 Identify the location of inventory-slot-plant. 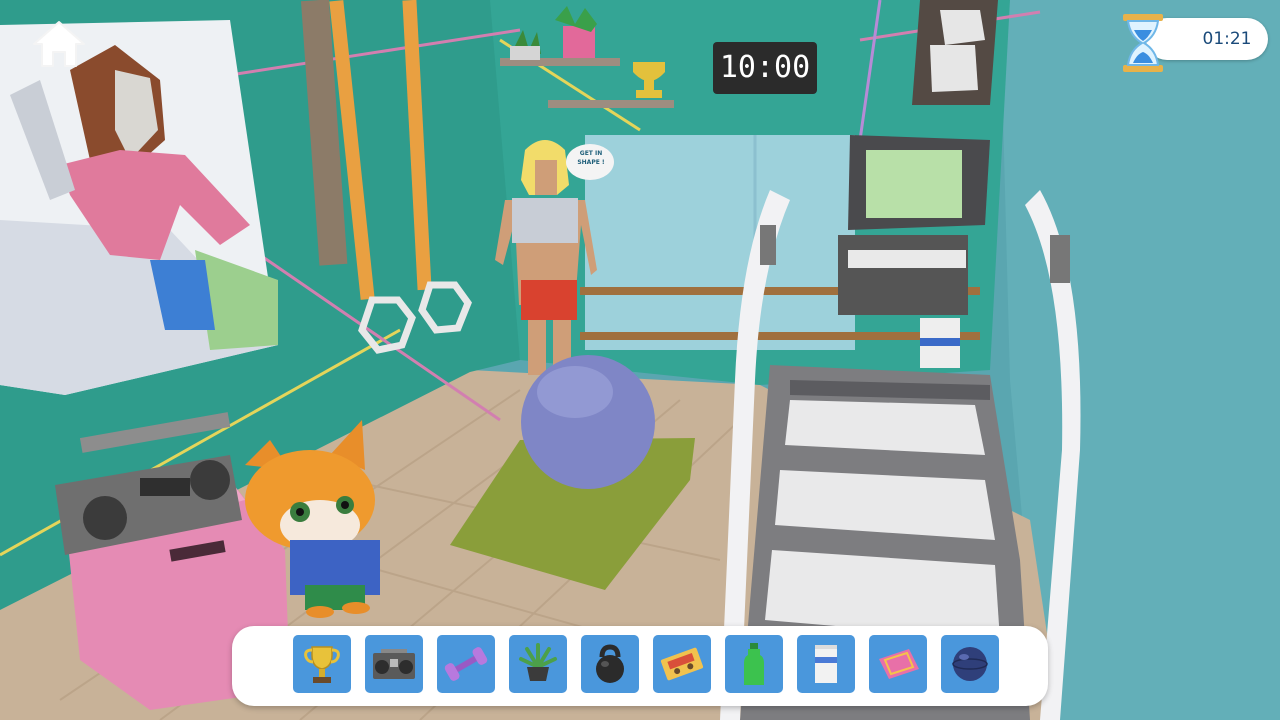
(538, 664).